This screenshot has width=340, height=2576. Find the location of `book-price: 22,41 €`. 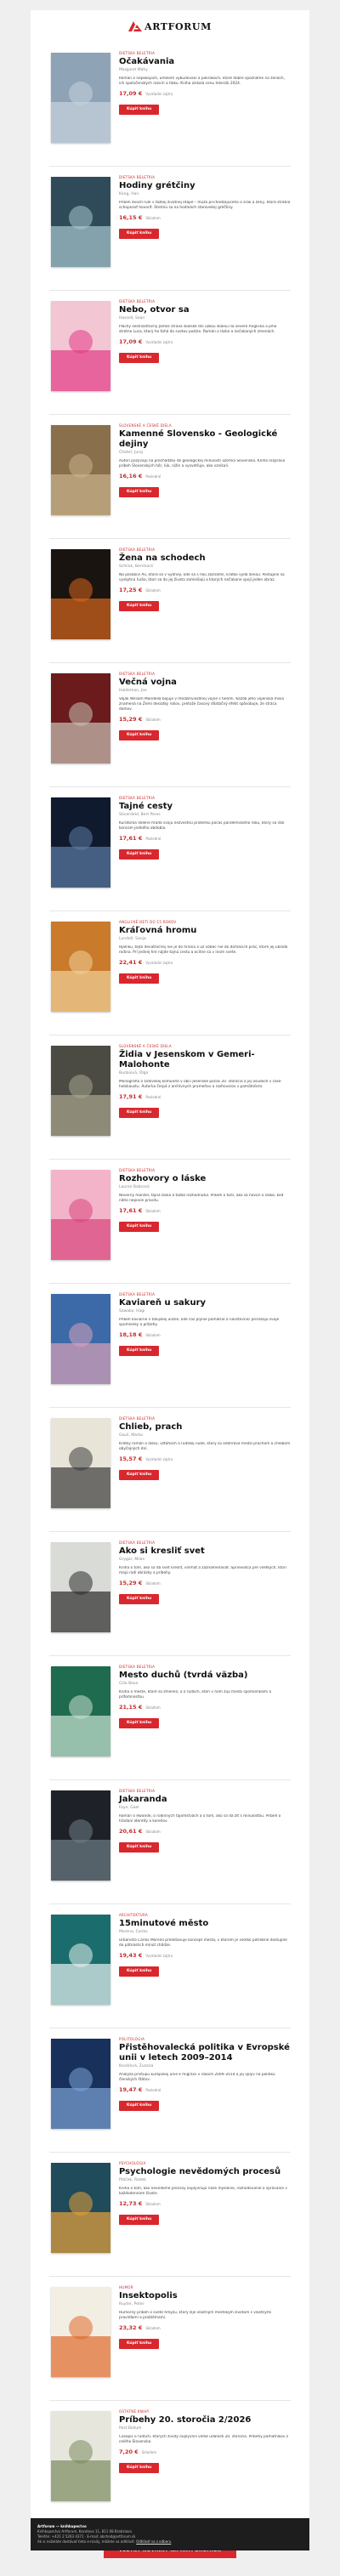

book-price: 22,41 € is located at coordinates (131, 962).